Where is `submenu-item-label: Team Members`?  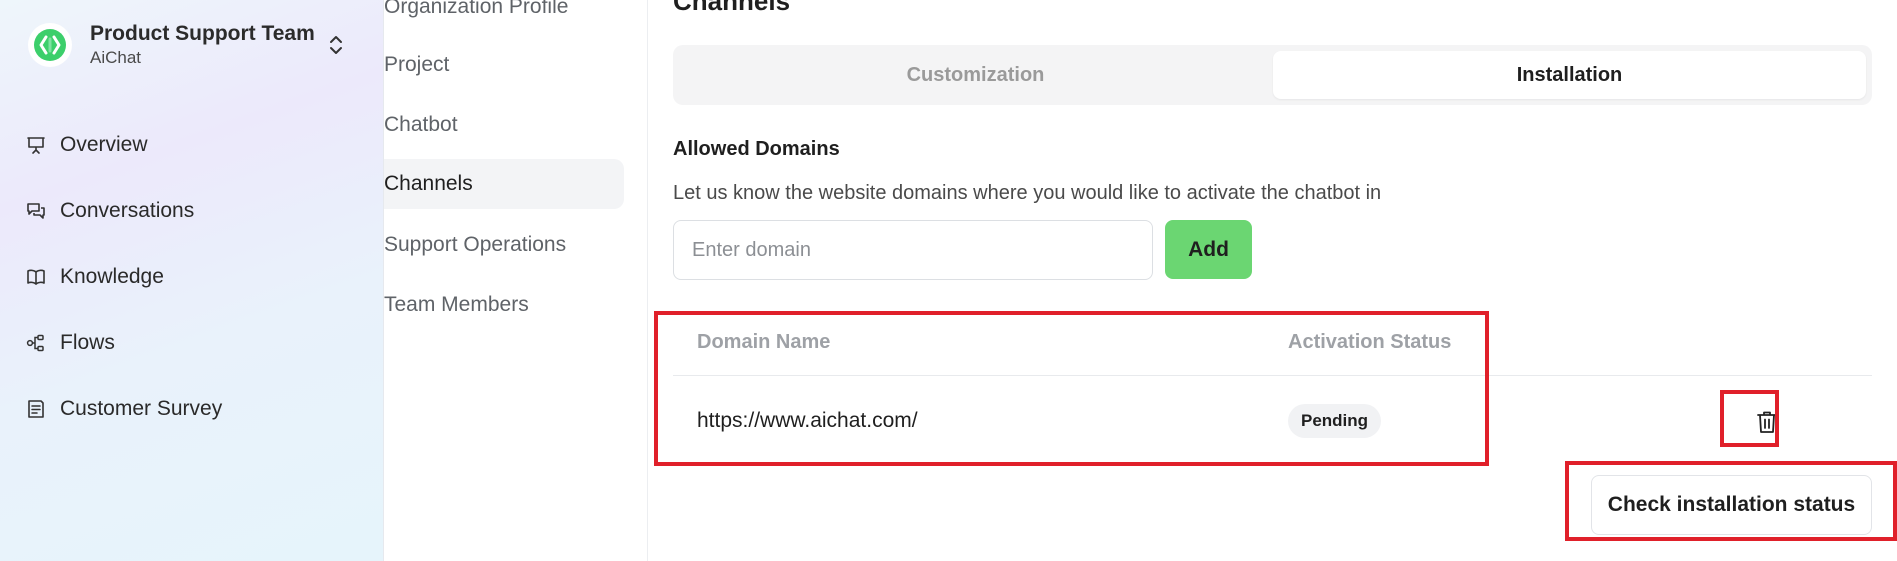
submenu-item-label: Team Members is located at coordinates (456, 304).